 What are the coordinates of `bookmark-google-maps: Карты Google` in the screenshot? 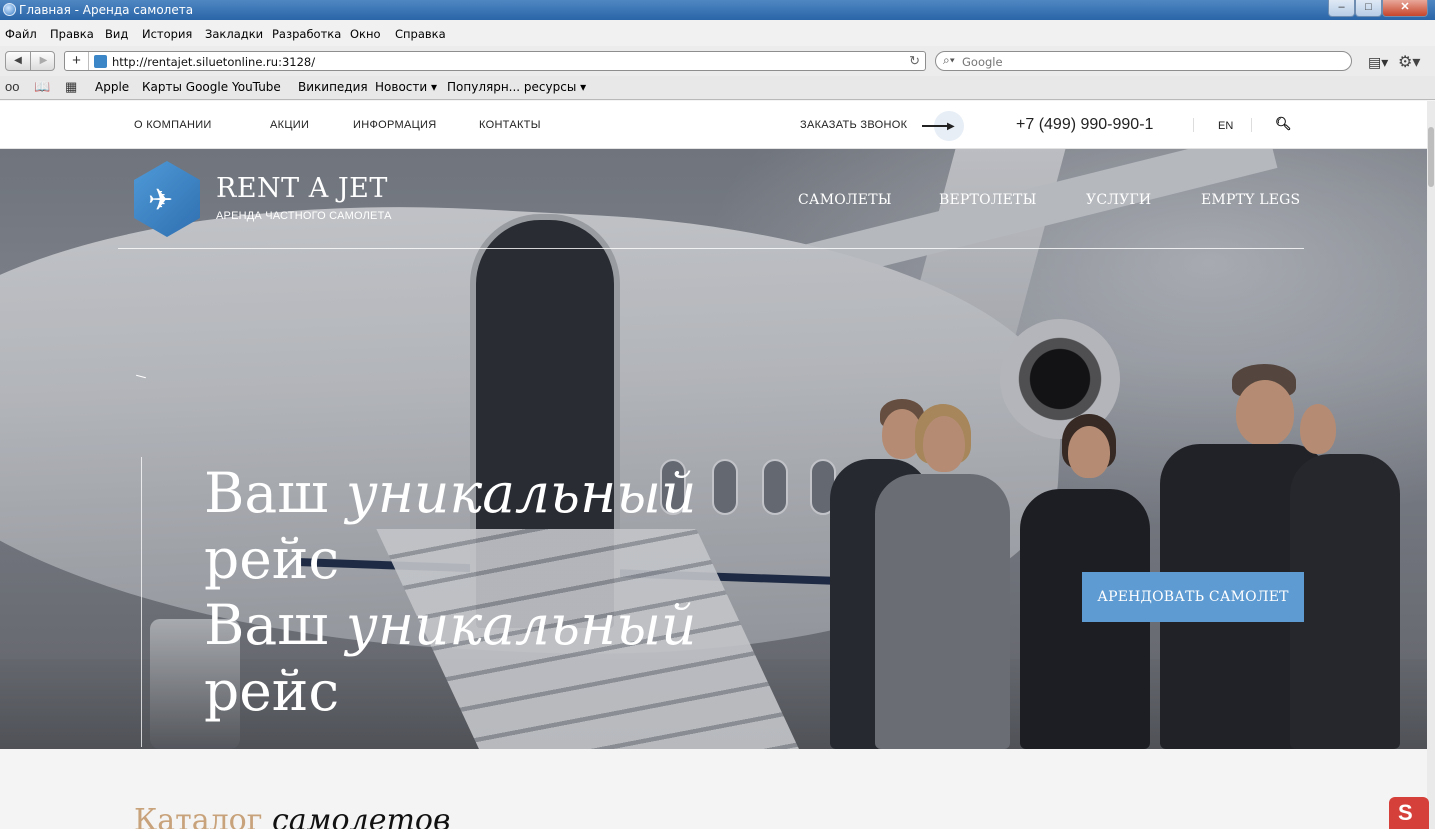 It's located at (185, 87).